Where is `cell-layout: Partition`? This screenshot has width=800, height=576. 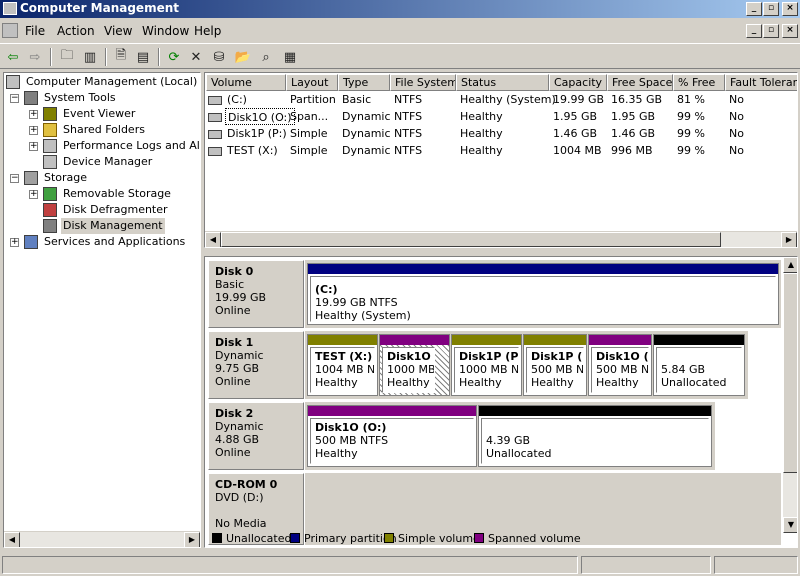
cell-layout: Partition is located at coordinates (313, 99).